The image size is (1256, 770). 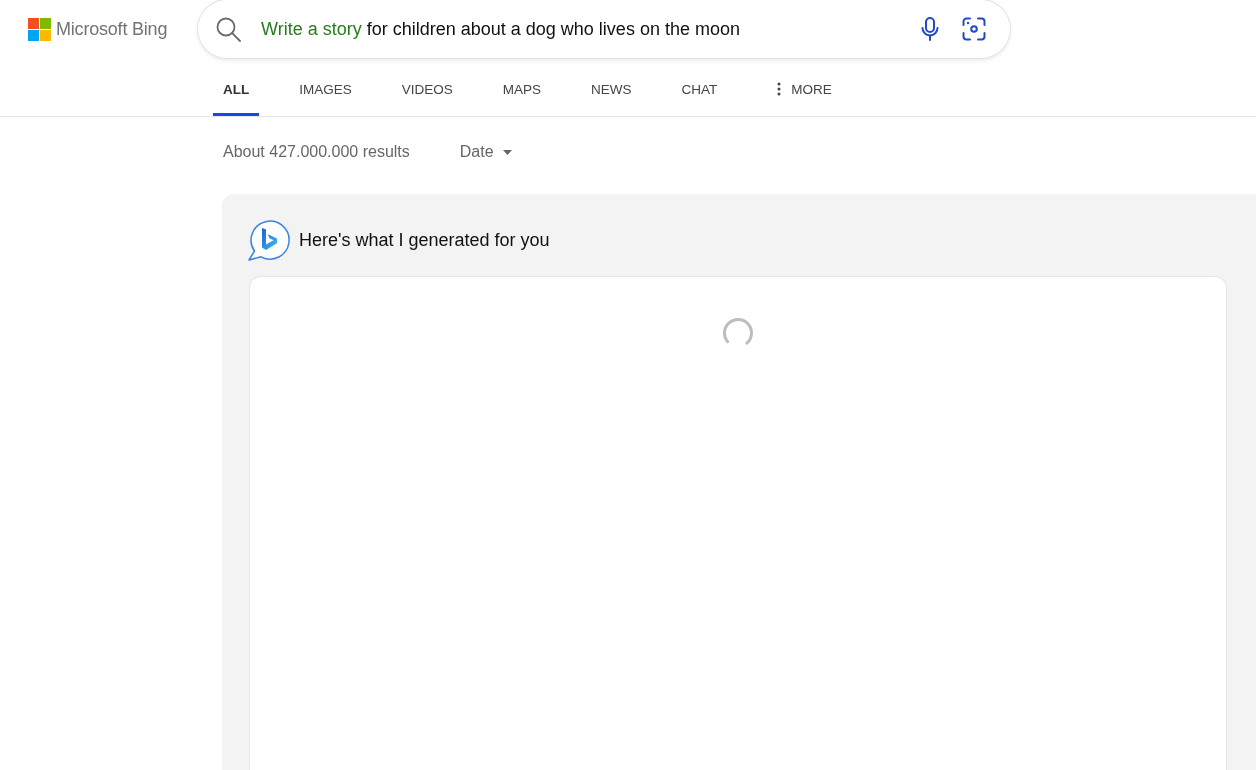 I want to click on nav-tab: CHAT, so click(x=699, y=87).